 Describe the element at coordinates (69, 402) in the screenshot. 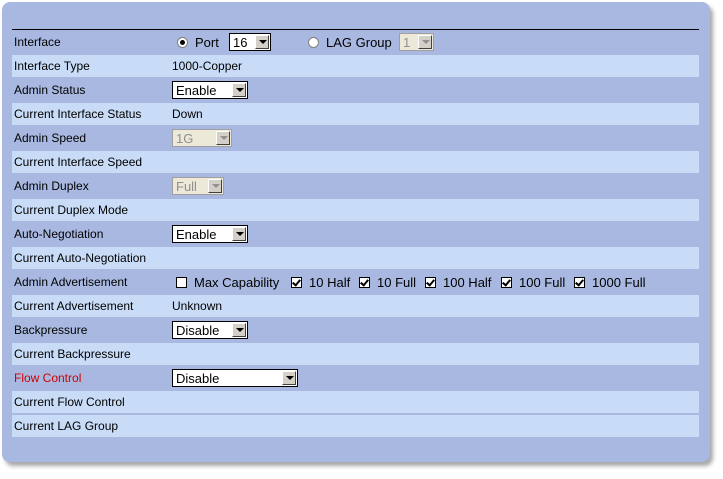

I see `current-flow-control-label: Current Flow Control` at that location.